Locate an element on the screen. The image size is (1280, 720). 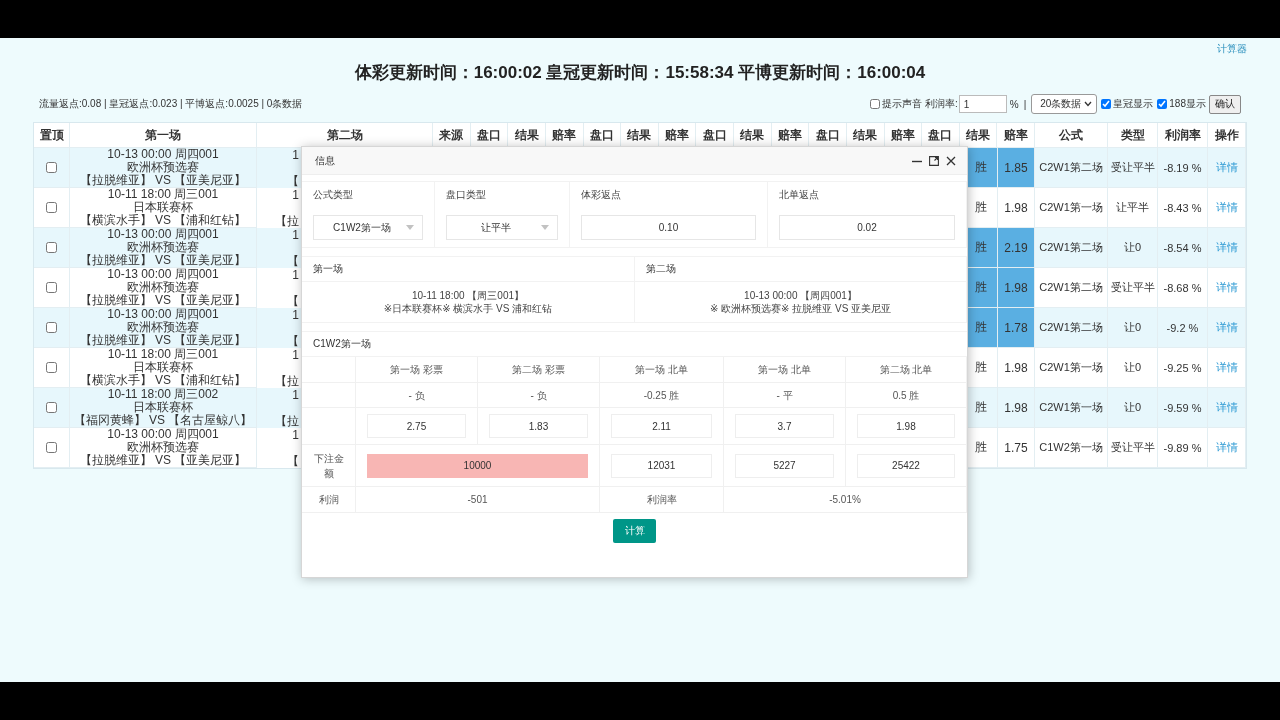
odds-cell: 1.98 is located at coordinates (1016, 288).